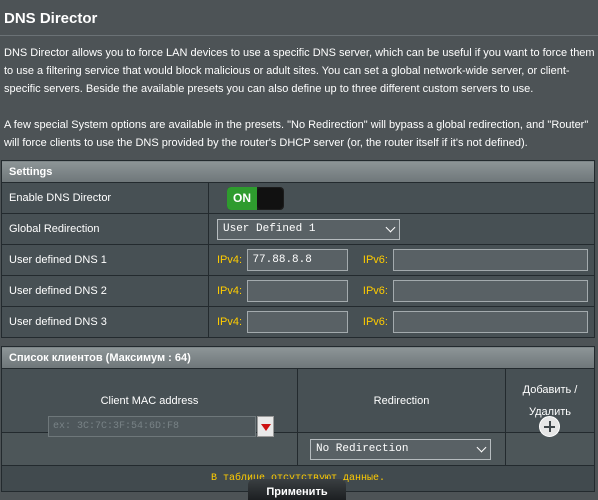  I want to click on global-redirection-label: Global Redirection, so click(105, 229).